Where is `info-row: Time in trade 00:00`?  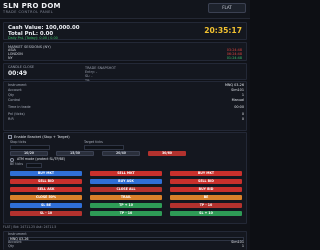
info-row: Time in trade 00:00 is located at coordinates (126, 108).